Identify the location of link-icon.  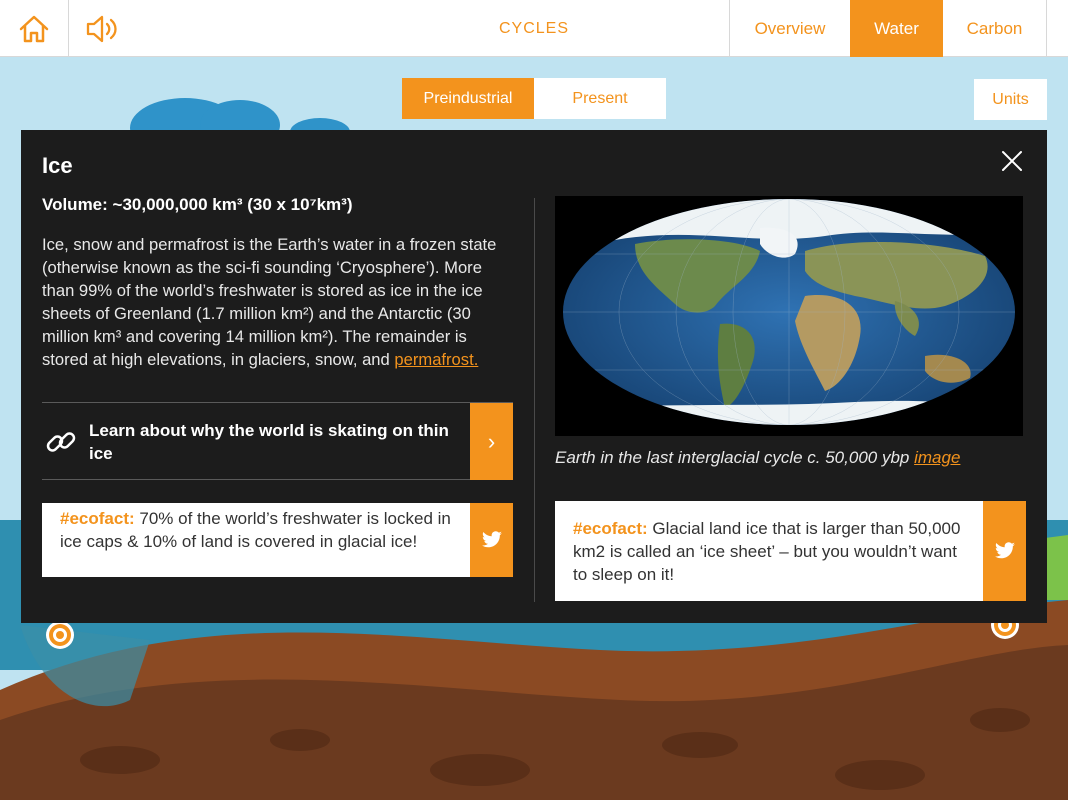
(61, 442).